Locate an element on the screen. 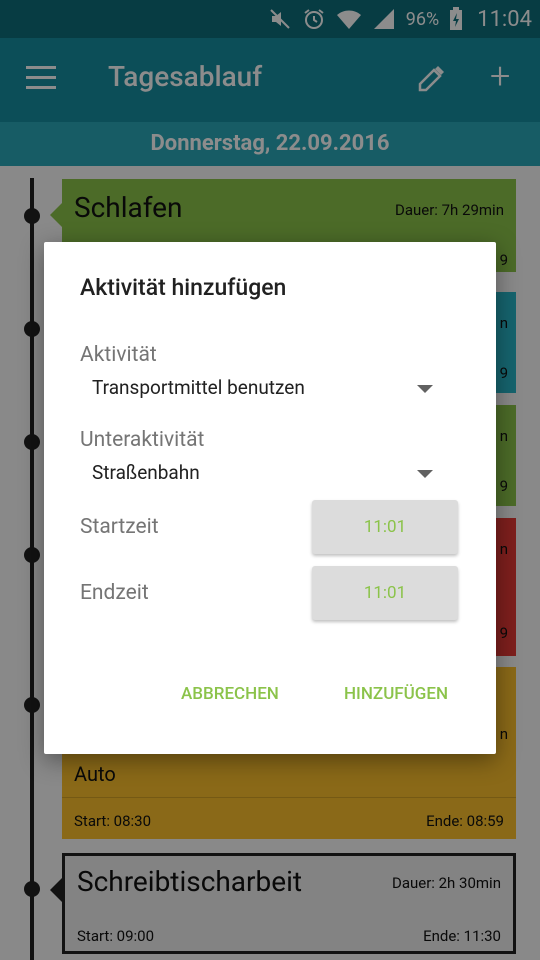 This screenshot has width=540, height=960. subactivity-value: Straßenbahn is located at coordinates (146, 472).